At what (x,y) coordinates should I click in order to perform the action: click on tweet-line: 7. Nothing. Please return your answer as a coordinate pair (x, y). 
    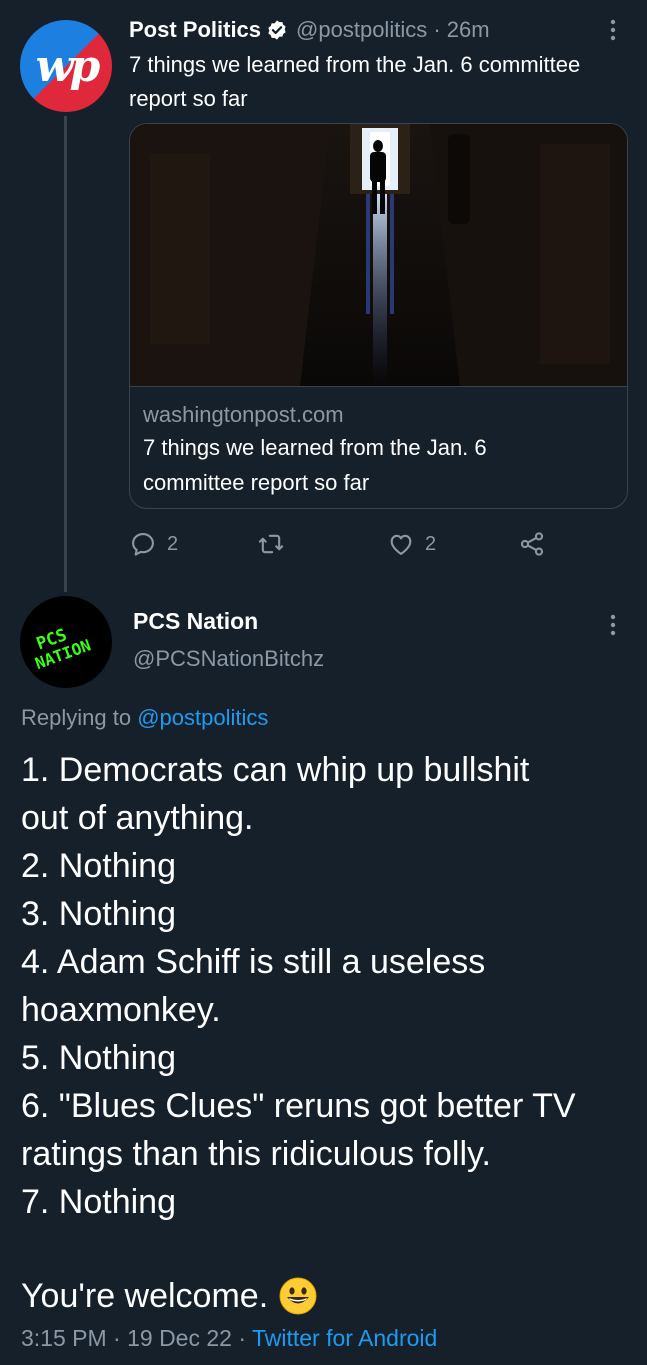
    Looking at the image, I should click on (98, 1202).